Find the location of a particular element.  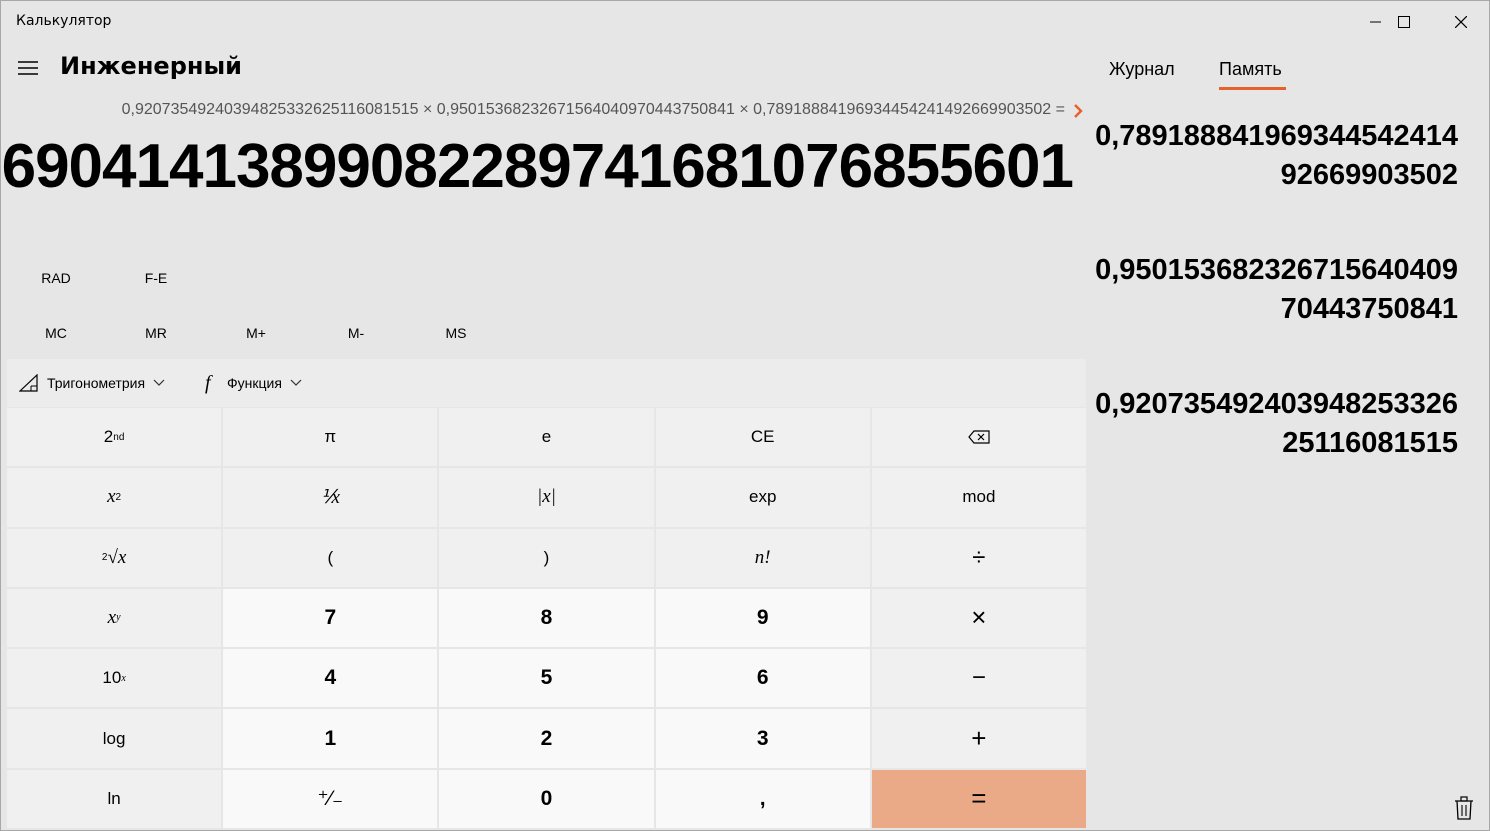

digit-6-button: 6 is located at coordinates (762, 678).